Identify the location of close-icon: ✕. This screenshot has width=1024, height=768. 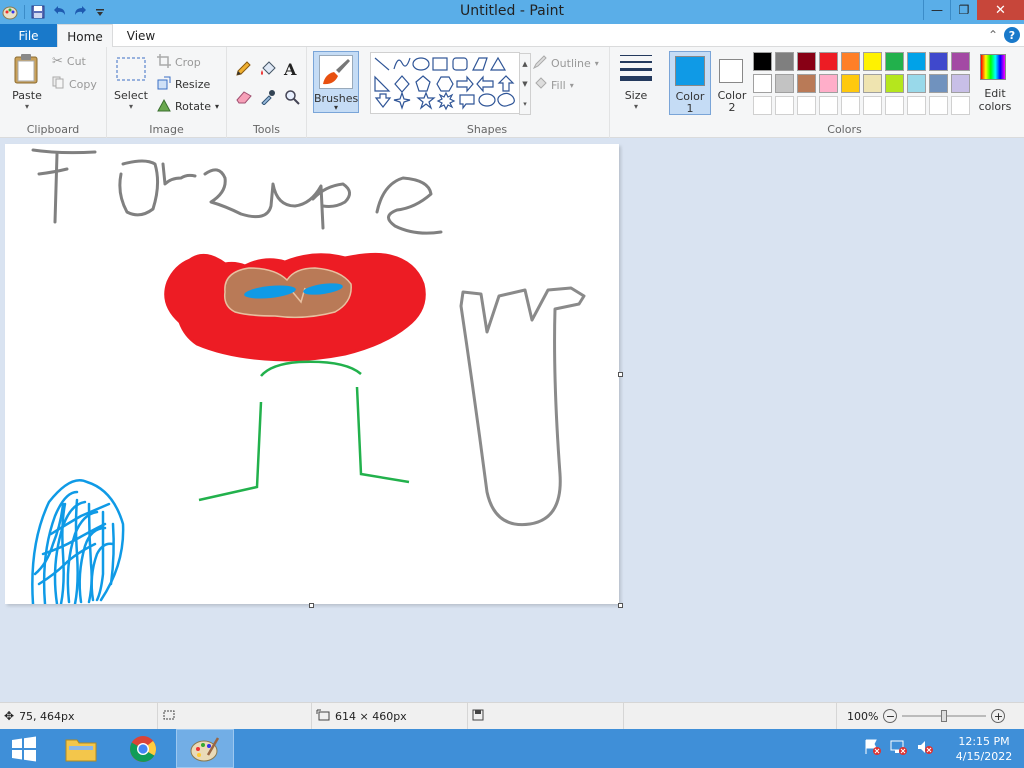
(1000, 10).